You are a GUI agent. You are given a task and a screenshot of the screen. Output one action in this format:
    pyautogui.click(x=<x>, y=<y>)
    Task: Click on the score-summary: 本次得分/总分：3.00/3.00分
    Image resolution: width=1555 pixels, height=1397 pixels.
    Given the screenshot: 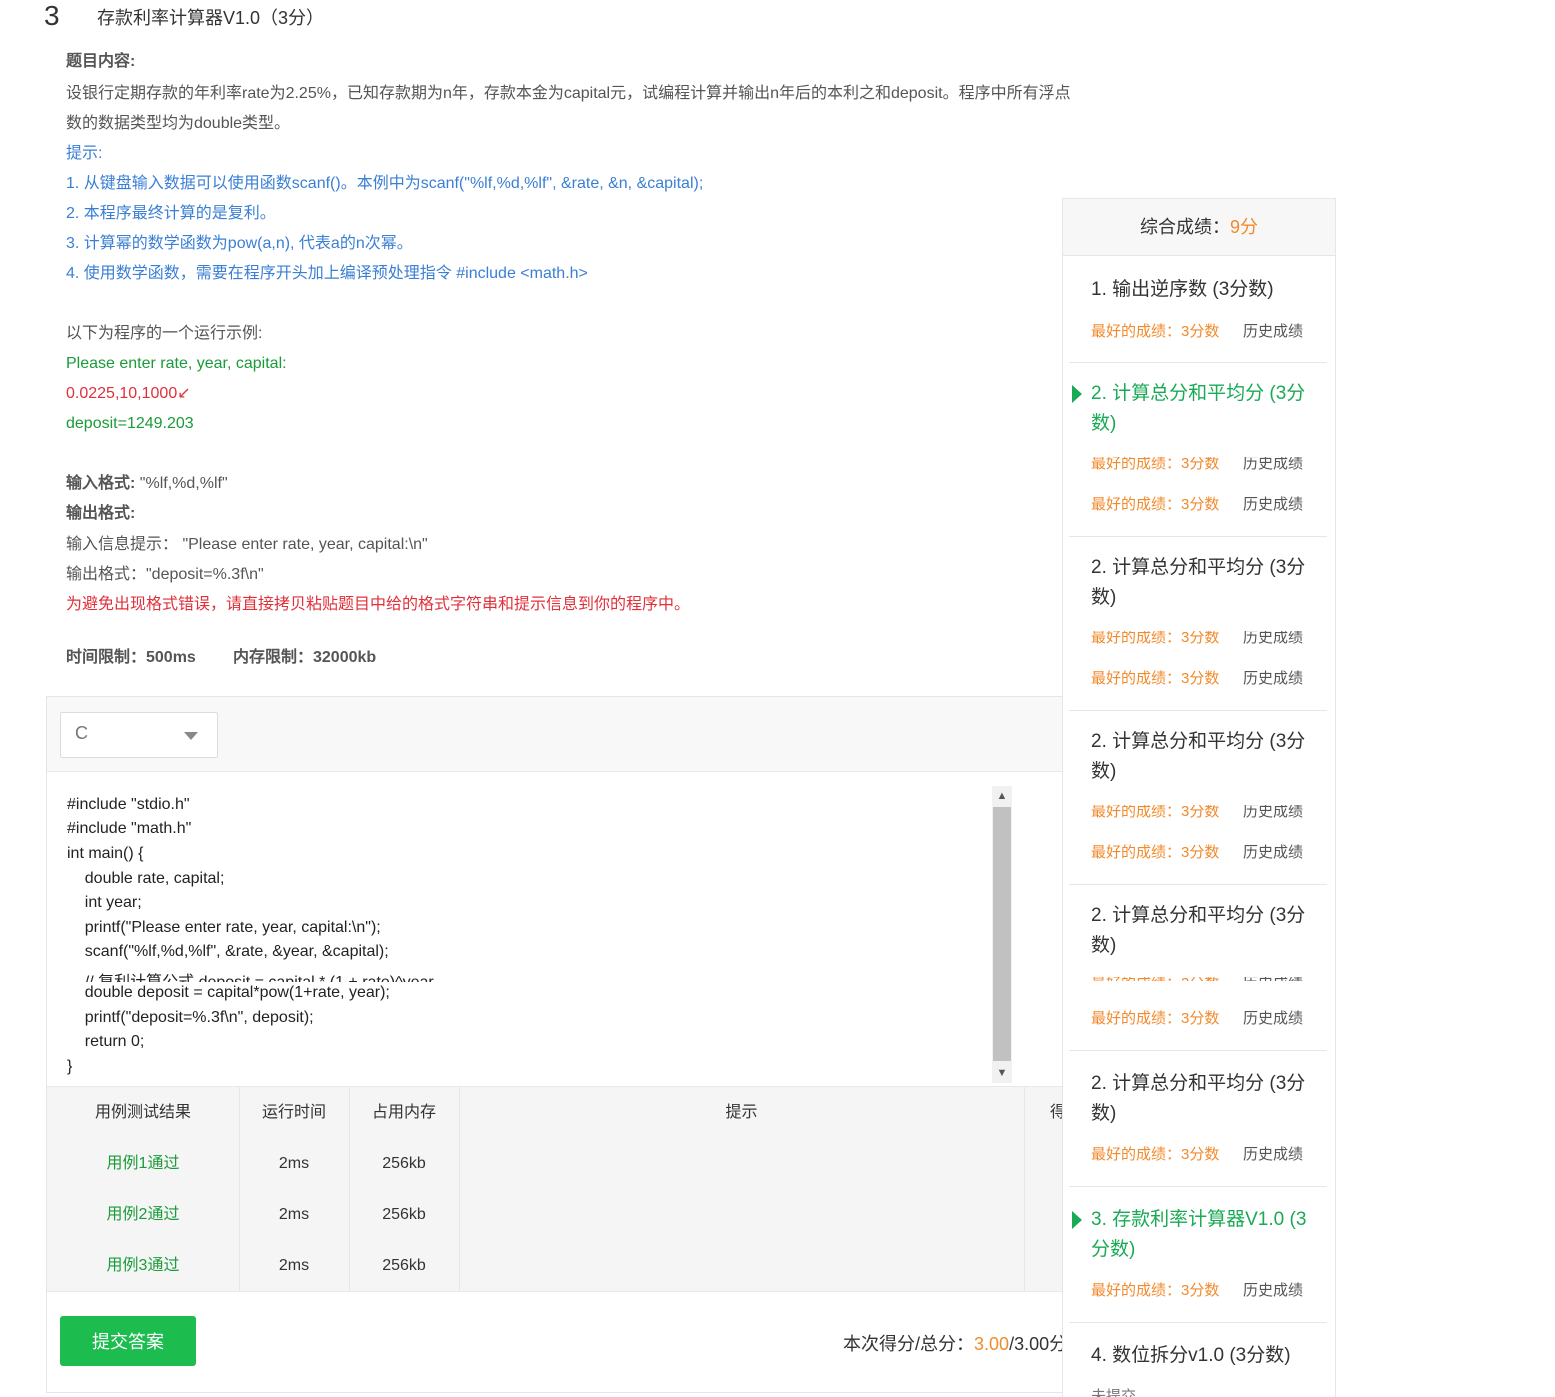 What is the action you would take?
    pyautogui.click(x=955, y=1343)
    